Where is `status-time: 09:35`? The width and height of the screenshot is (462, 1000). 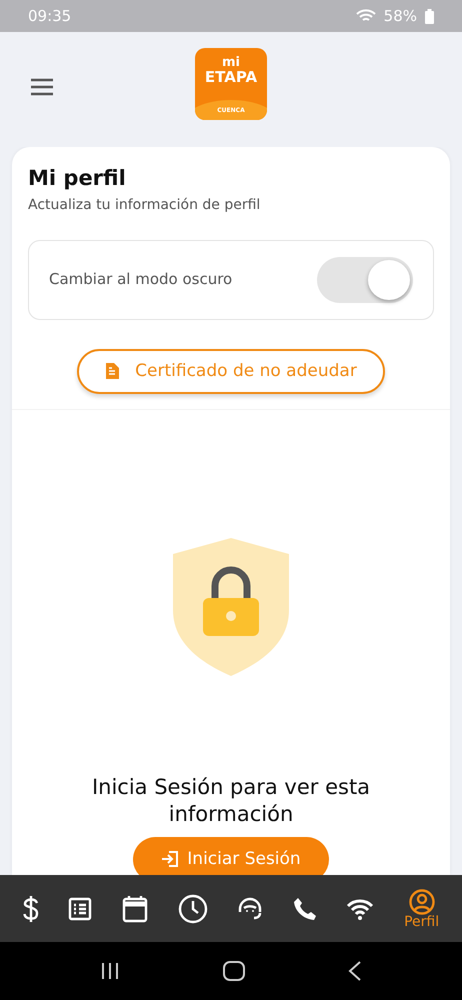
status-time: 09:35 is located at coordinates (50, 16).